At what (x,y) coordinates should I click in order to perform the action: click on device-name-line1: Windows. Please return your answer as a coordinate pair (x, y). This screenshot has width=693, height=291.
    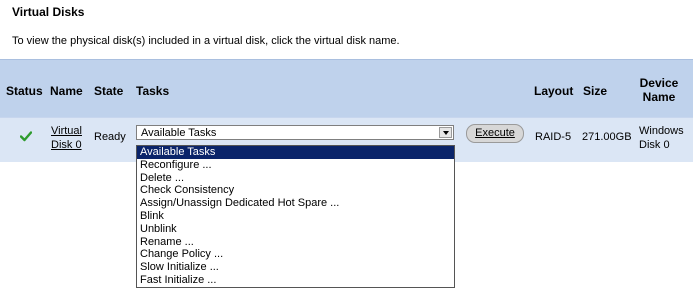
    Looking at the image, I should click on (661, 131).